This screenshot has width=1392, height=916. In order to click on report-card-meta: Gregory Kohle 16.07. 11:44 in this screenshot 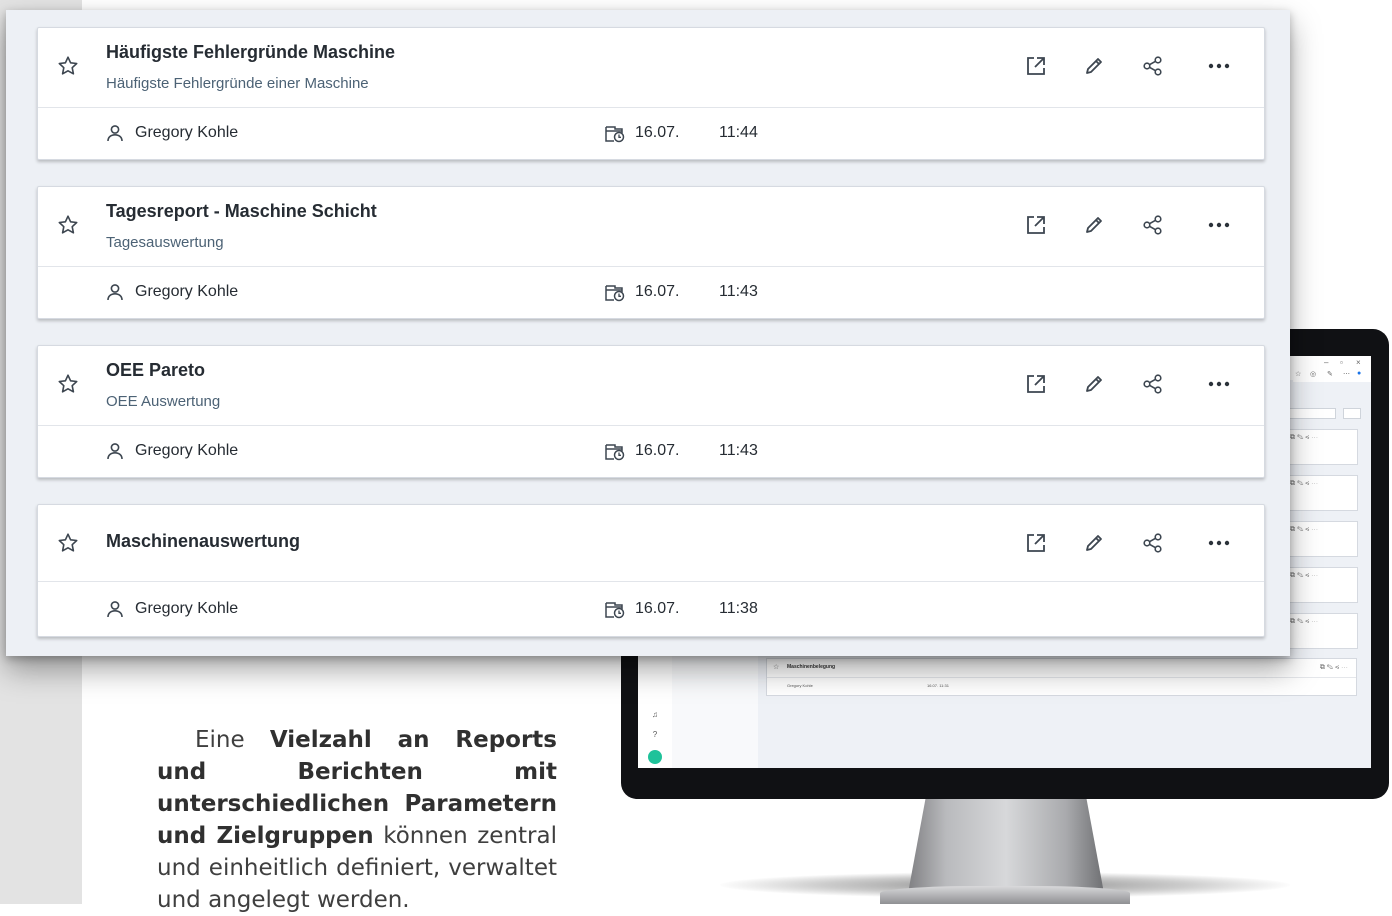, I will do `click(651, 133)`.